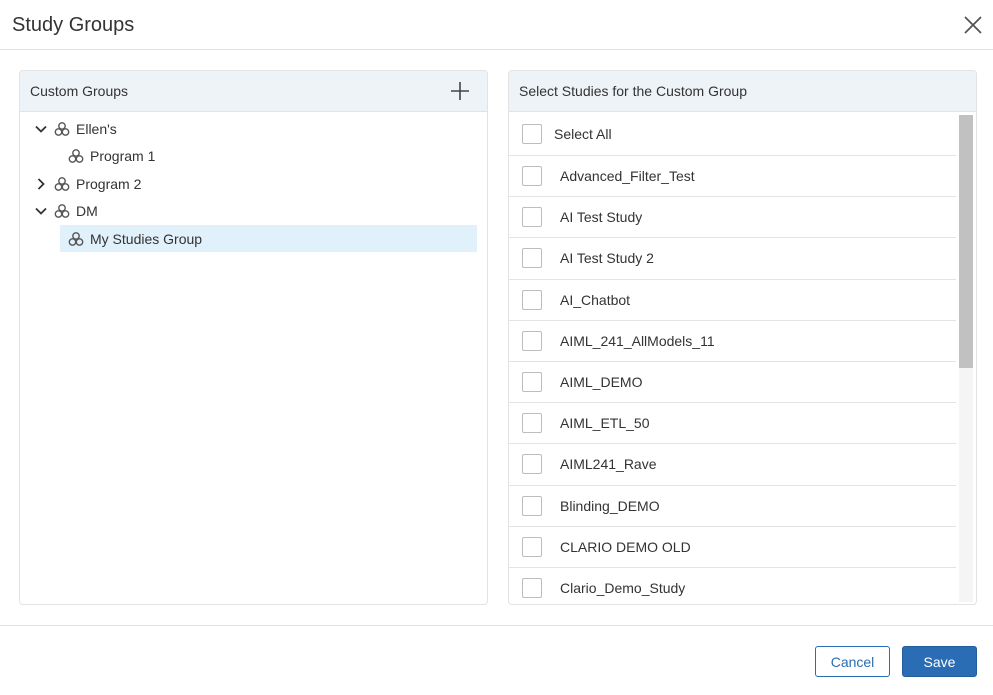 This screenshot has height=695, width=993. I want to click on study-row: AI Test Study 2, so click(732, 259).